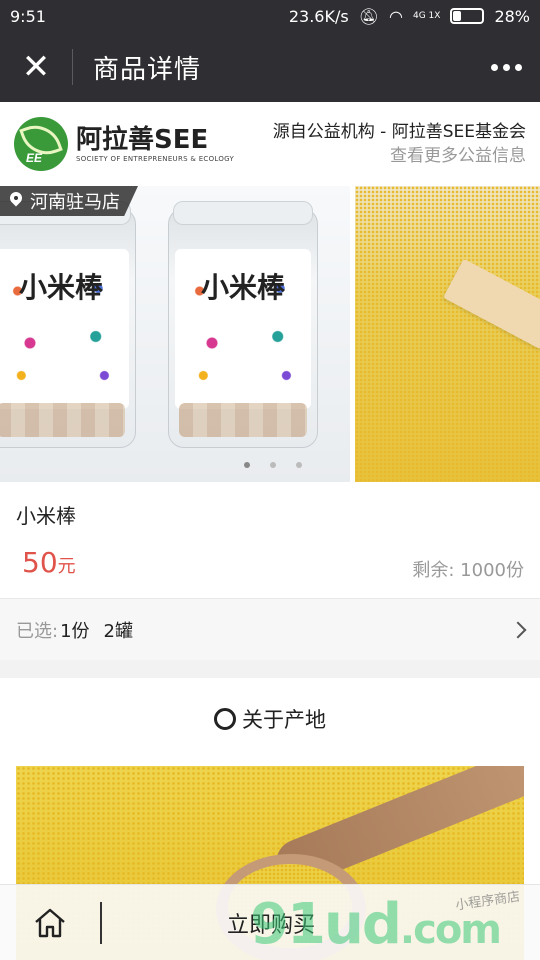 The image size is (540, 960). Describe the element at coordinates (36, 67) in the screenshot. I see `close-icon: ✕` at that location.